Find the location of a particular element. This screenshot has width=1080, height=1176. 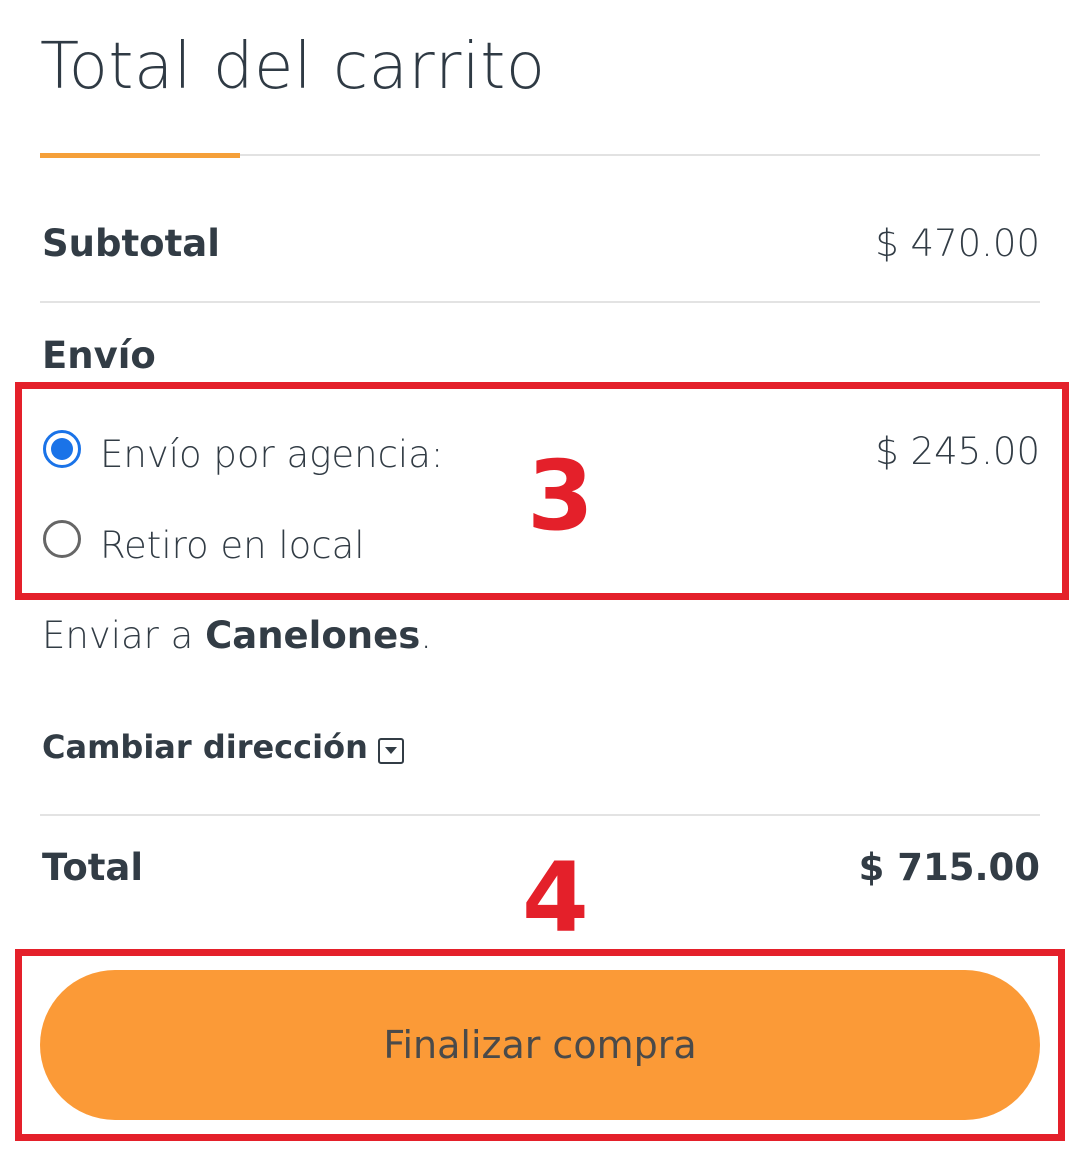

ship-to-suffix: . is located at coordinates (426, 635).